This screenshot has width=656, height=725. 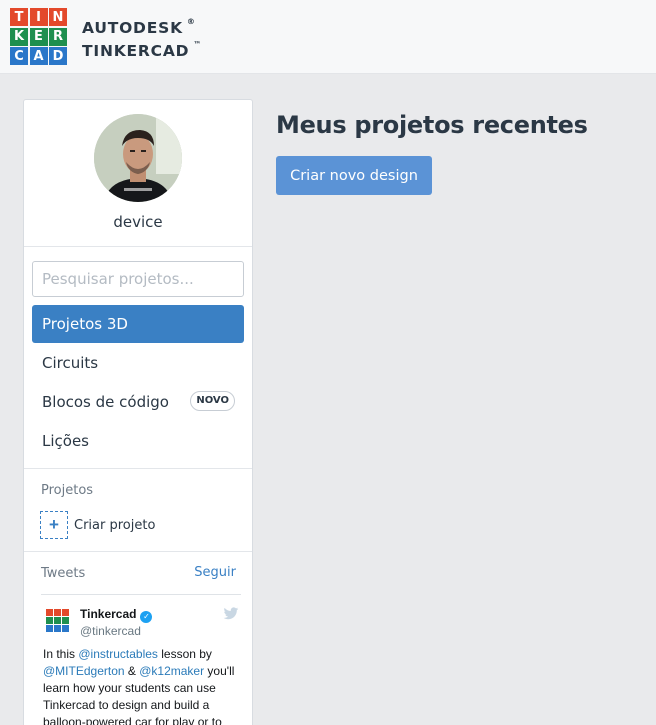 What do you see at coordinates (328, 37) in the screenshot?
I see `top-bar: TIN KER CAD AUTODESK ® TINKERCAD ™` at bounding box center [328, 37].